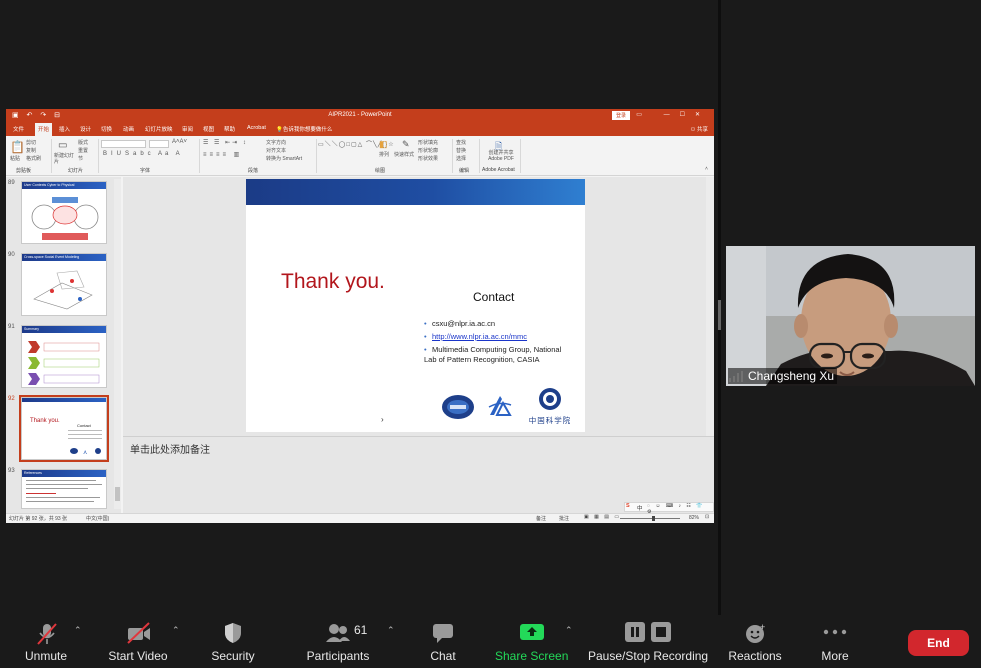 This screenshot has height=668, width=981. Describe the element at coordinates (500, 406) in the screenshot. I see `casia-logo` at that location.